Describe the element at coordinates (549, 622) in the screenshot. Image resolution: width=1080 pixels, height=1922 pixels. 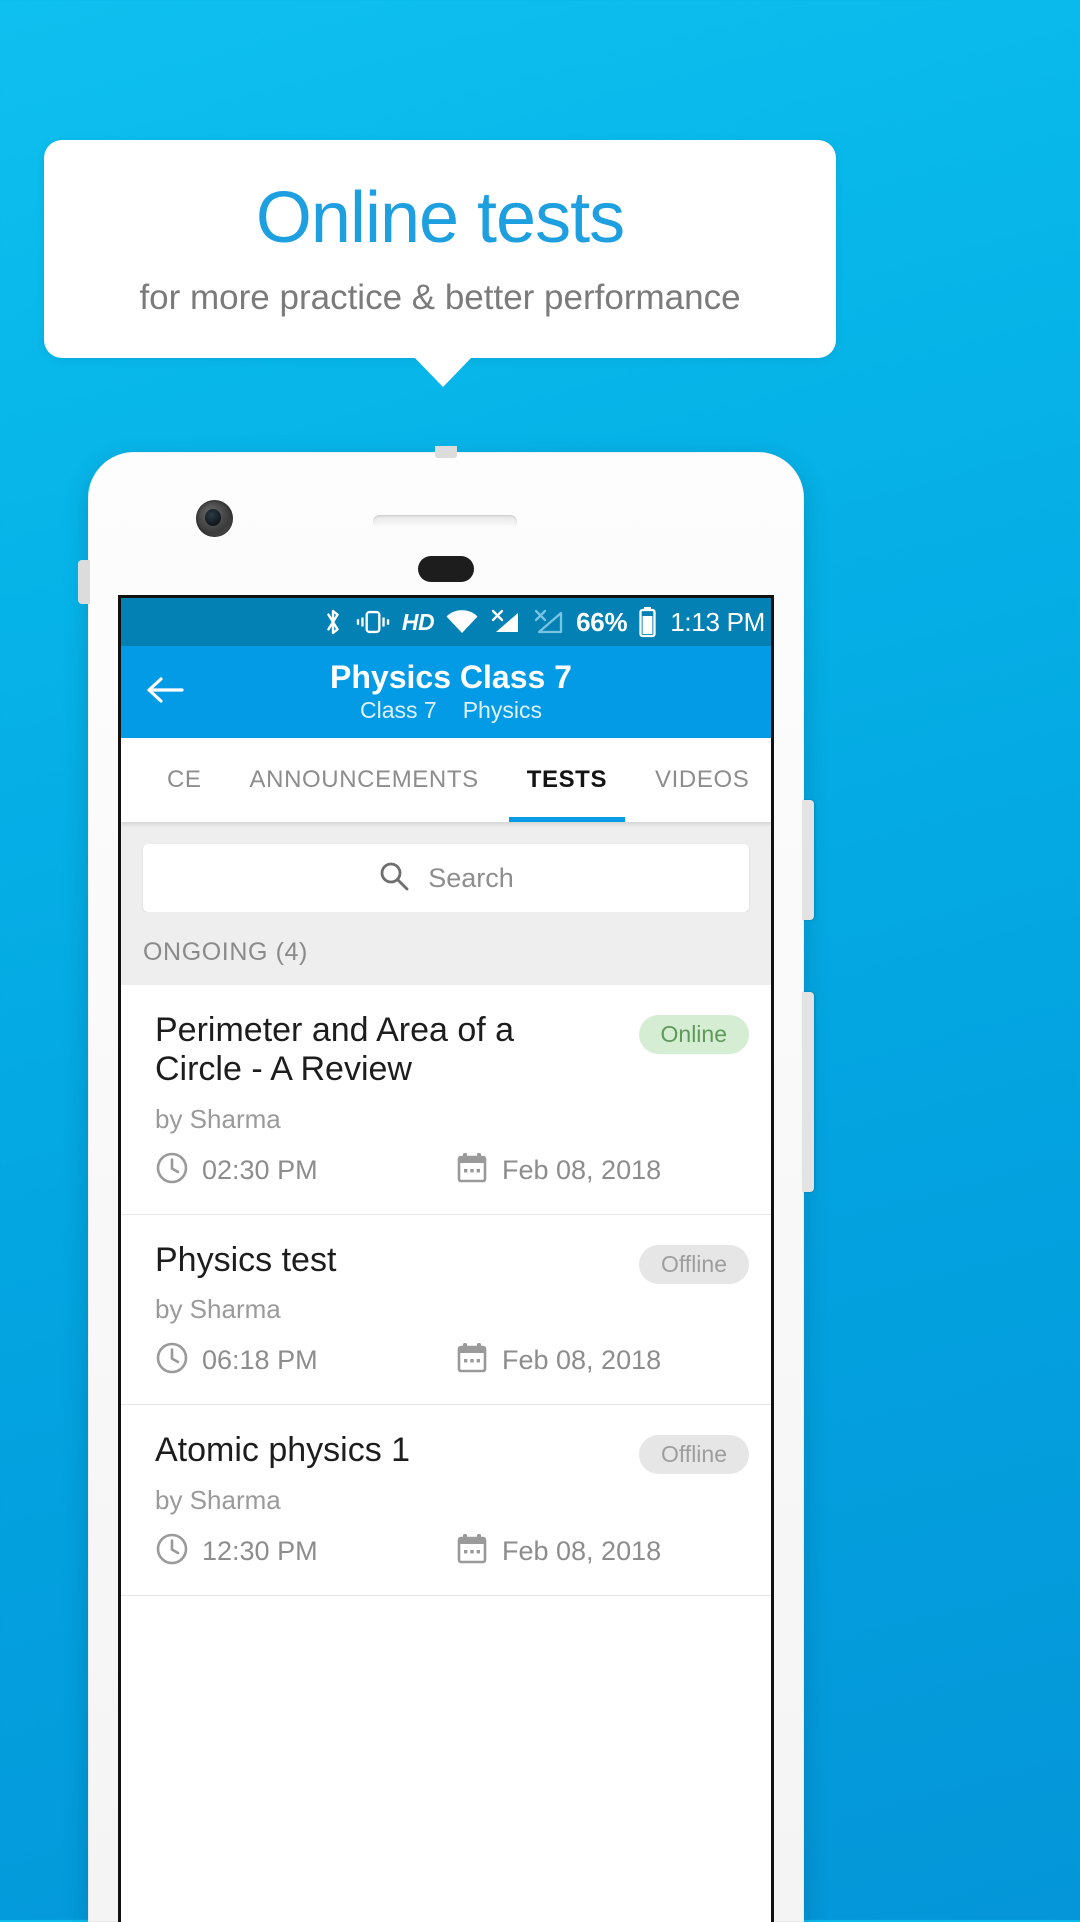
I see `signal-sim2-no-service-icon` at that location.